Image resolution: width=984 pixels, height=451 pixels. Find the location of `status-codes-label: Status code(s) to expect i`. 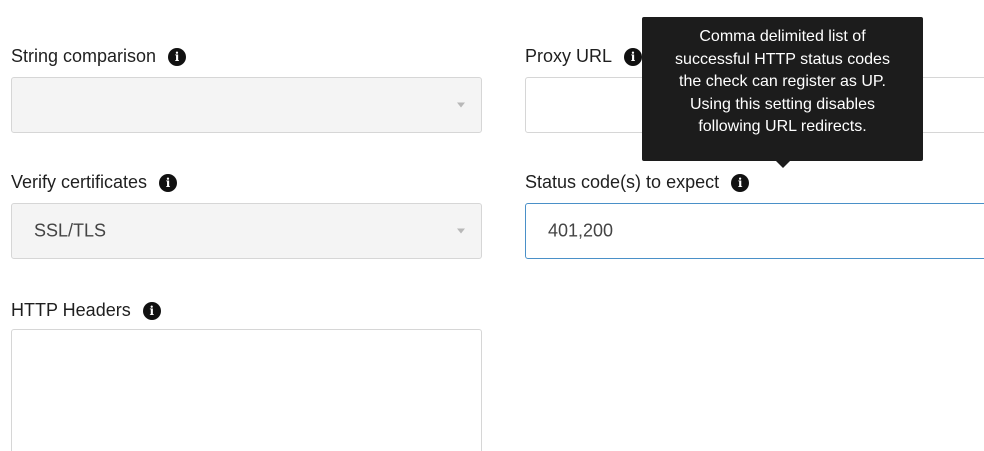

status-codes-label: Status code(s) to expect i is located at coordinates (637, 182).